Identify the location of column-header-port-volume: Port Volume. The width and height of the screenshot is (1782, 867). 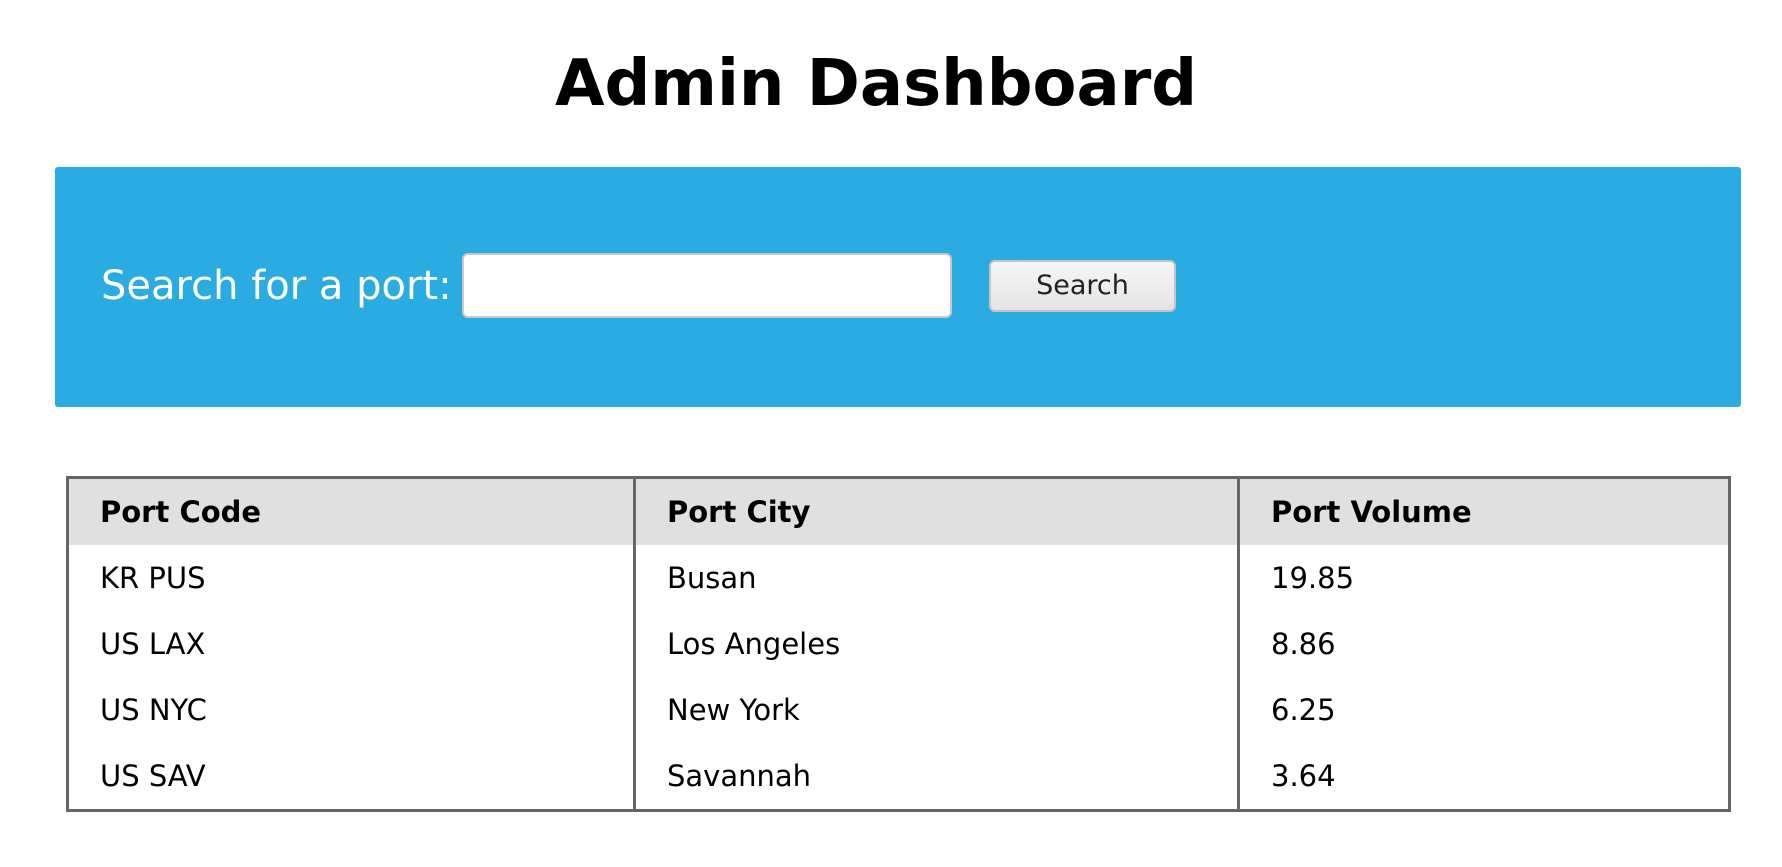
(1484, 511).